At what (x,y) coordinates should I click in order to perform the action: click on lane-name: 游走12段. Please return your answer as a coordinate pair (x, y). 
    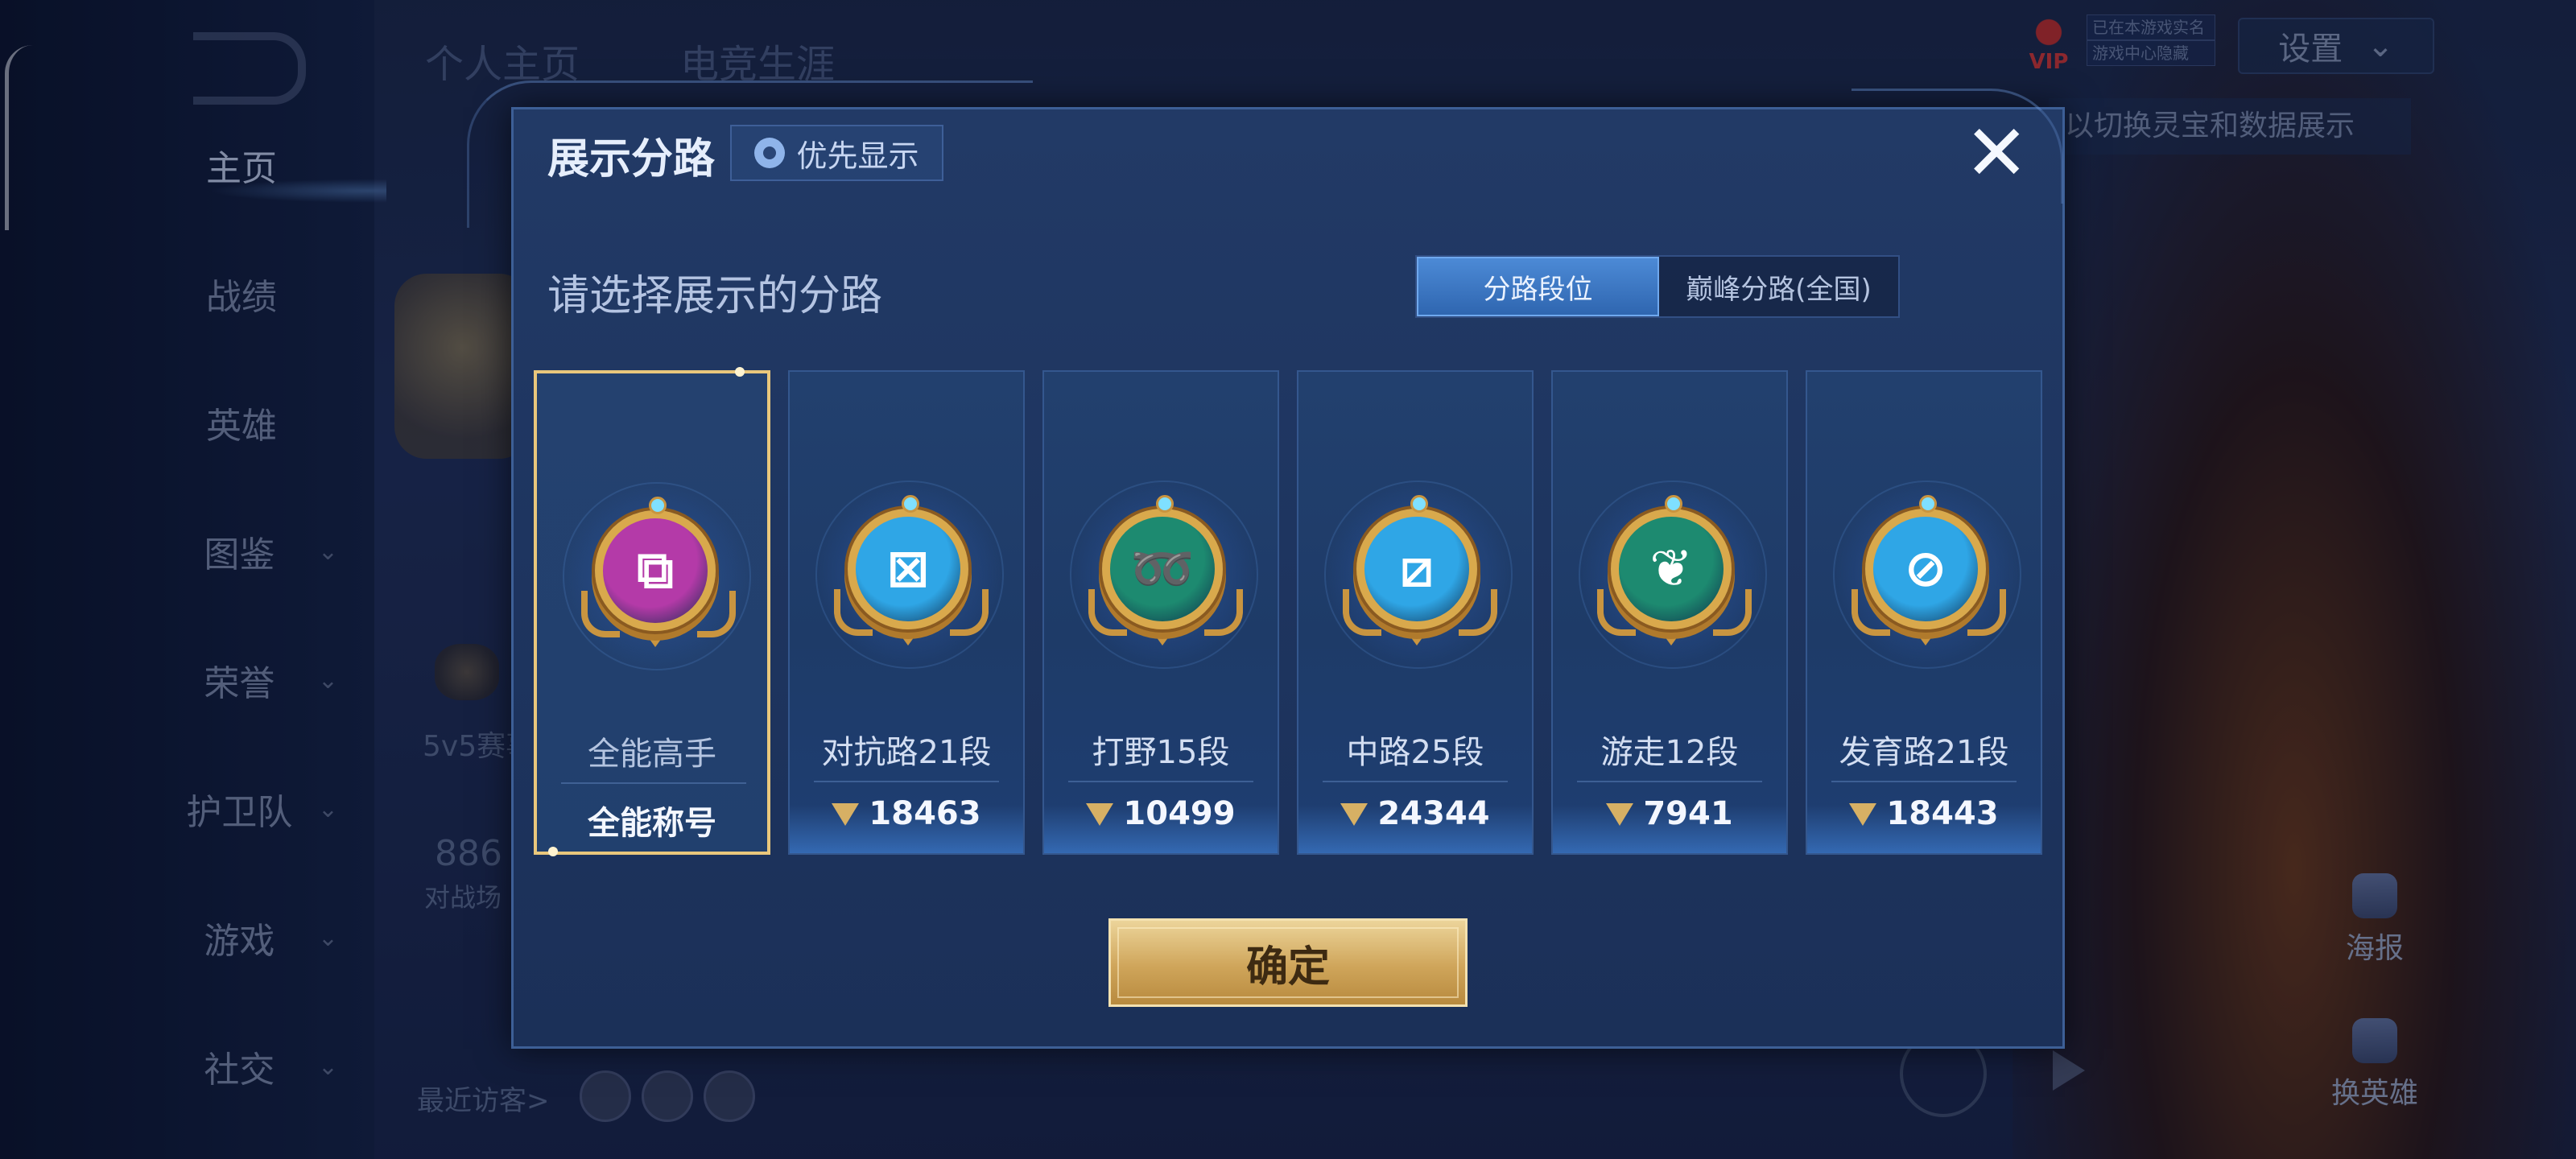
    Looking at the image, I should click on (1669, 752).